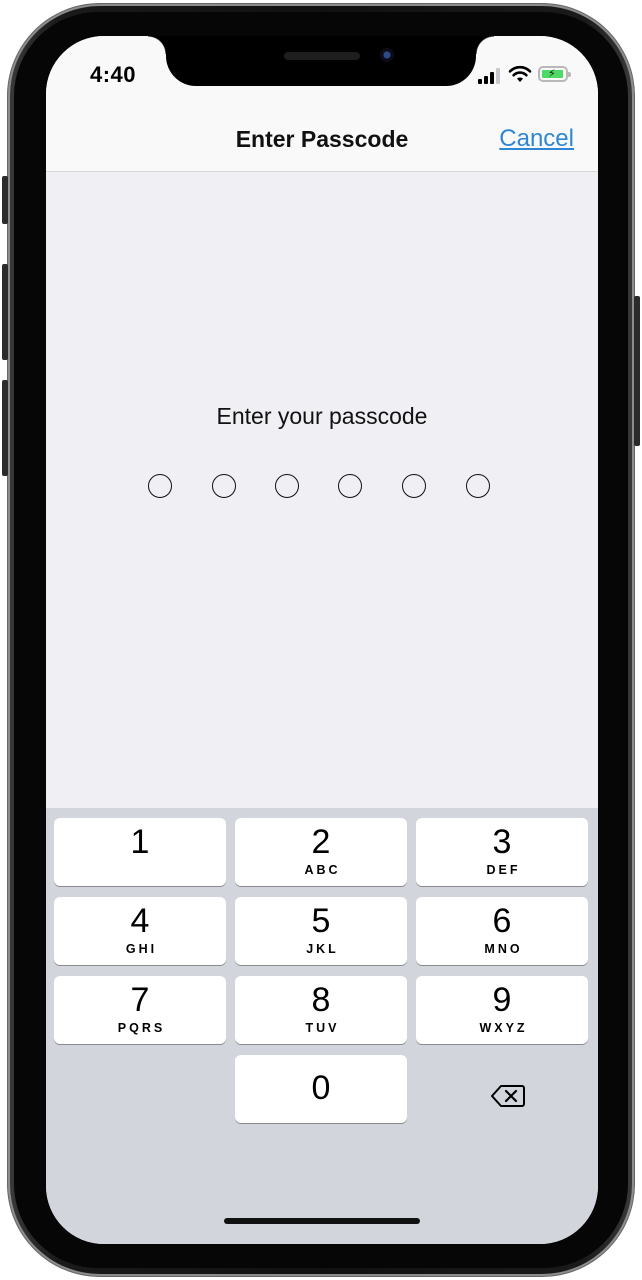 This screenshot has width=642, height=1280. What do you see at coordinates (5, 200) in the screenshot?
I see `mute-switch` at bounding box center [5, 200].